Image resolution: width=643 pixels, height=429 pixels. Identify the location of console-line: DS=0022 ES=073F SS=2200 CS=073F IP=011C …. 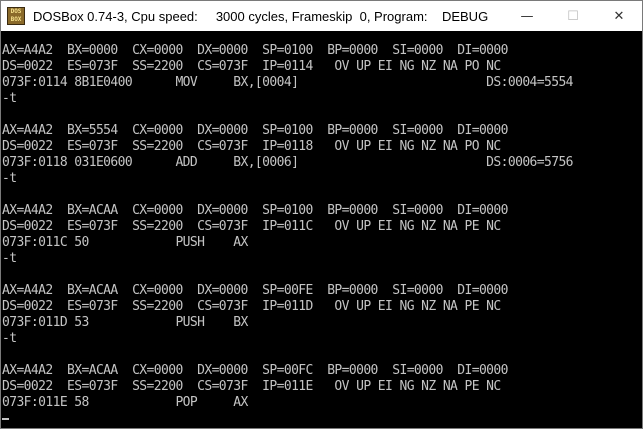
(251, 226).